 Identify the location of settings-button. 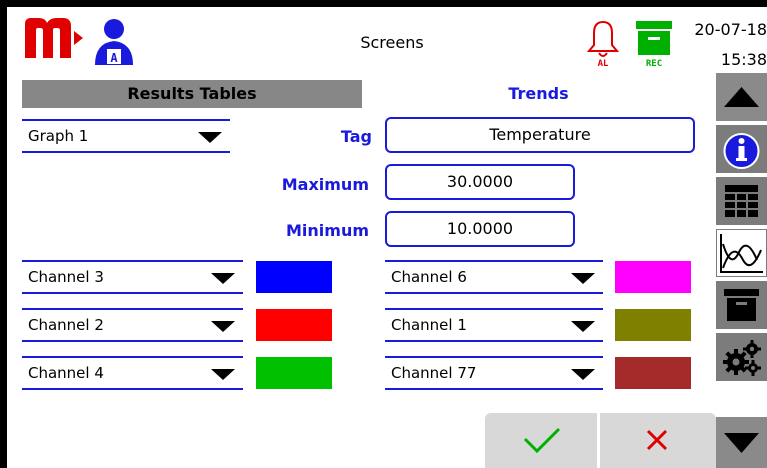
(741, 357).